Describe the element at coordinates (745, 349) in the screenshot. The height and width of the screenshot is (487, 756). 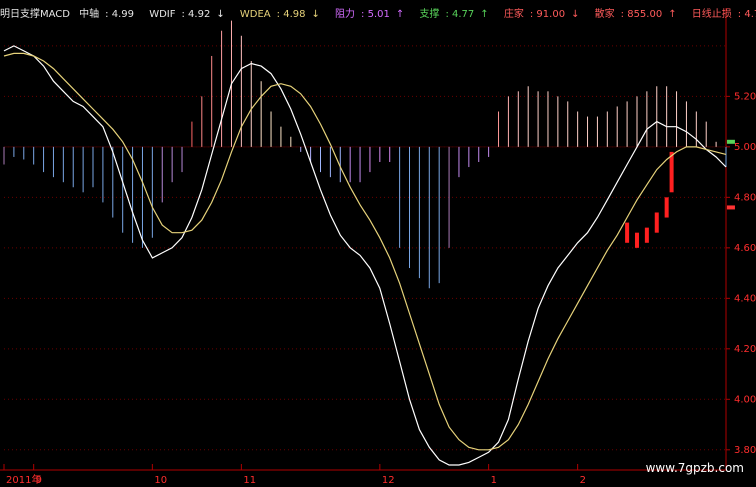
I see `y-tick-label: 4.20` at that location.